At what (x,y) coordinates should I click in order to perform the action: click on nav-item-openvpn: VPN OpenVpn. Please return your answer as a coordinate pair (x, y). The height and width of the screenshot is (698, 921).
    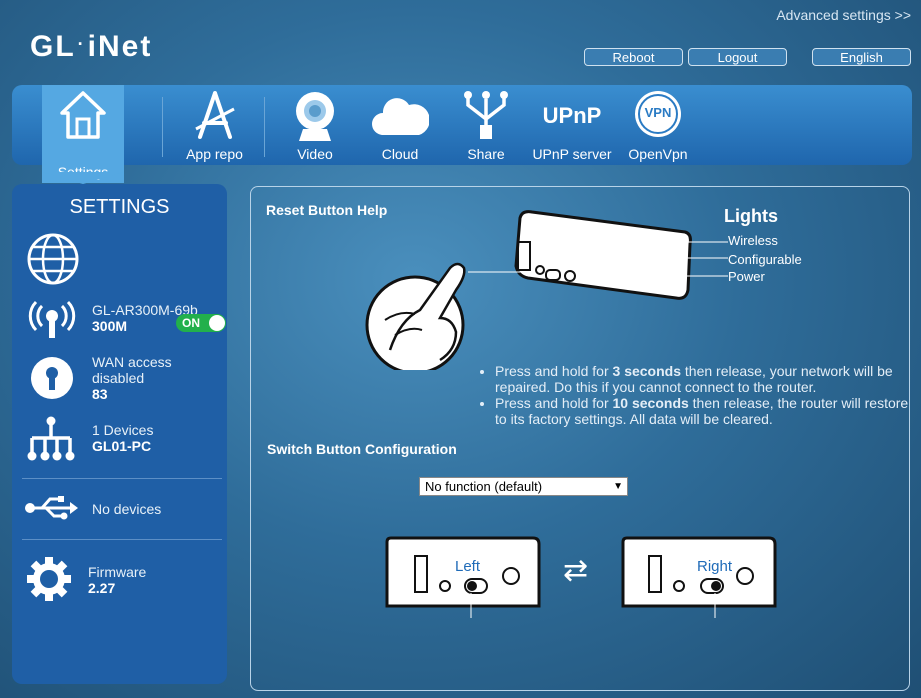
    Looking at the image, I should click on (658, 125).